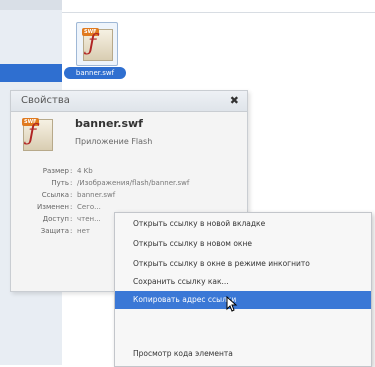 This screenshot has width=375, height=367. I want to click on prop-size: Размер: 4 Kb, so click(67, 171).